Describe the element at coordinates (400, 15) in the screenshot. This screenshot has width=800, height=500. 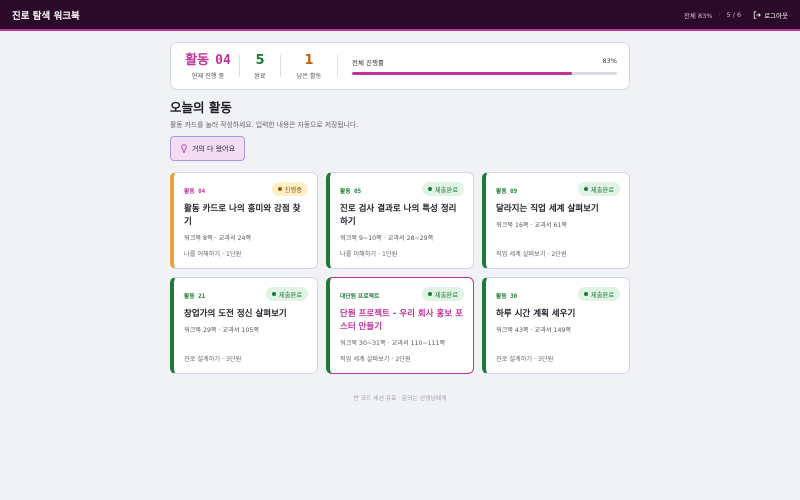
I see `top-bar: 진로 탐색 워크북 전체 83% · 5 / 6 로그아웃` at that location.